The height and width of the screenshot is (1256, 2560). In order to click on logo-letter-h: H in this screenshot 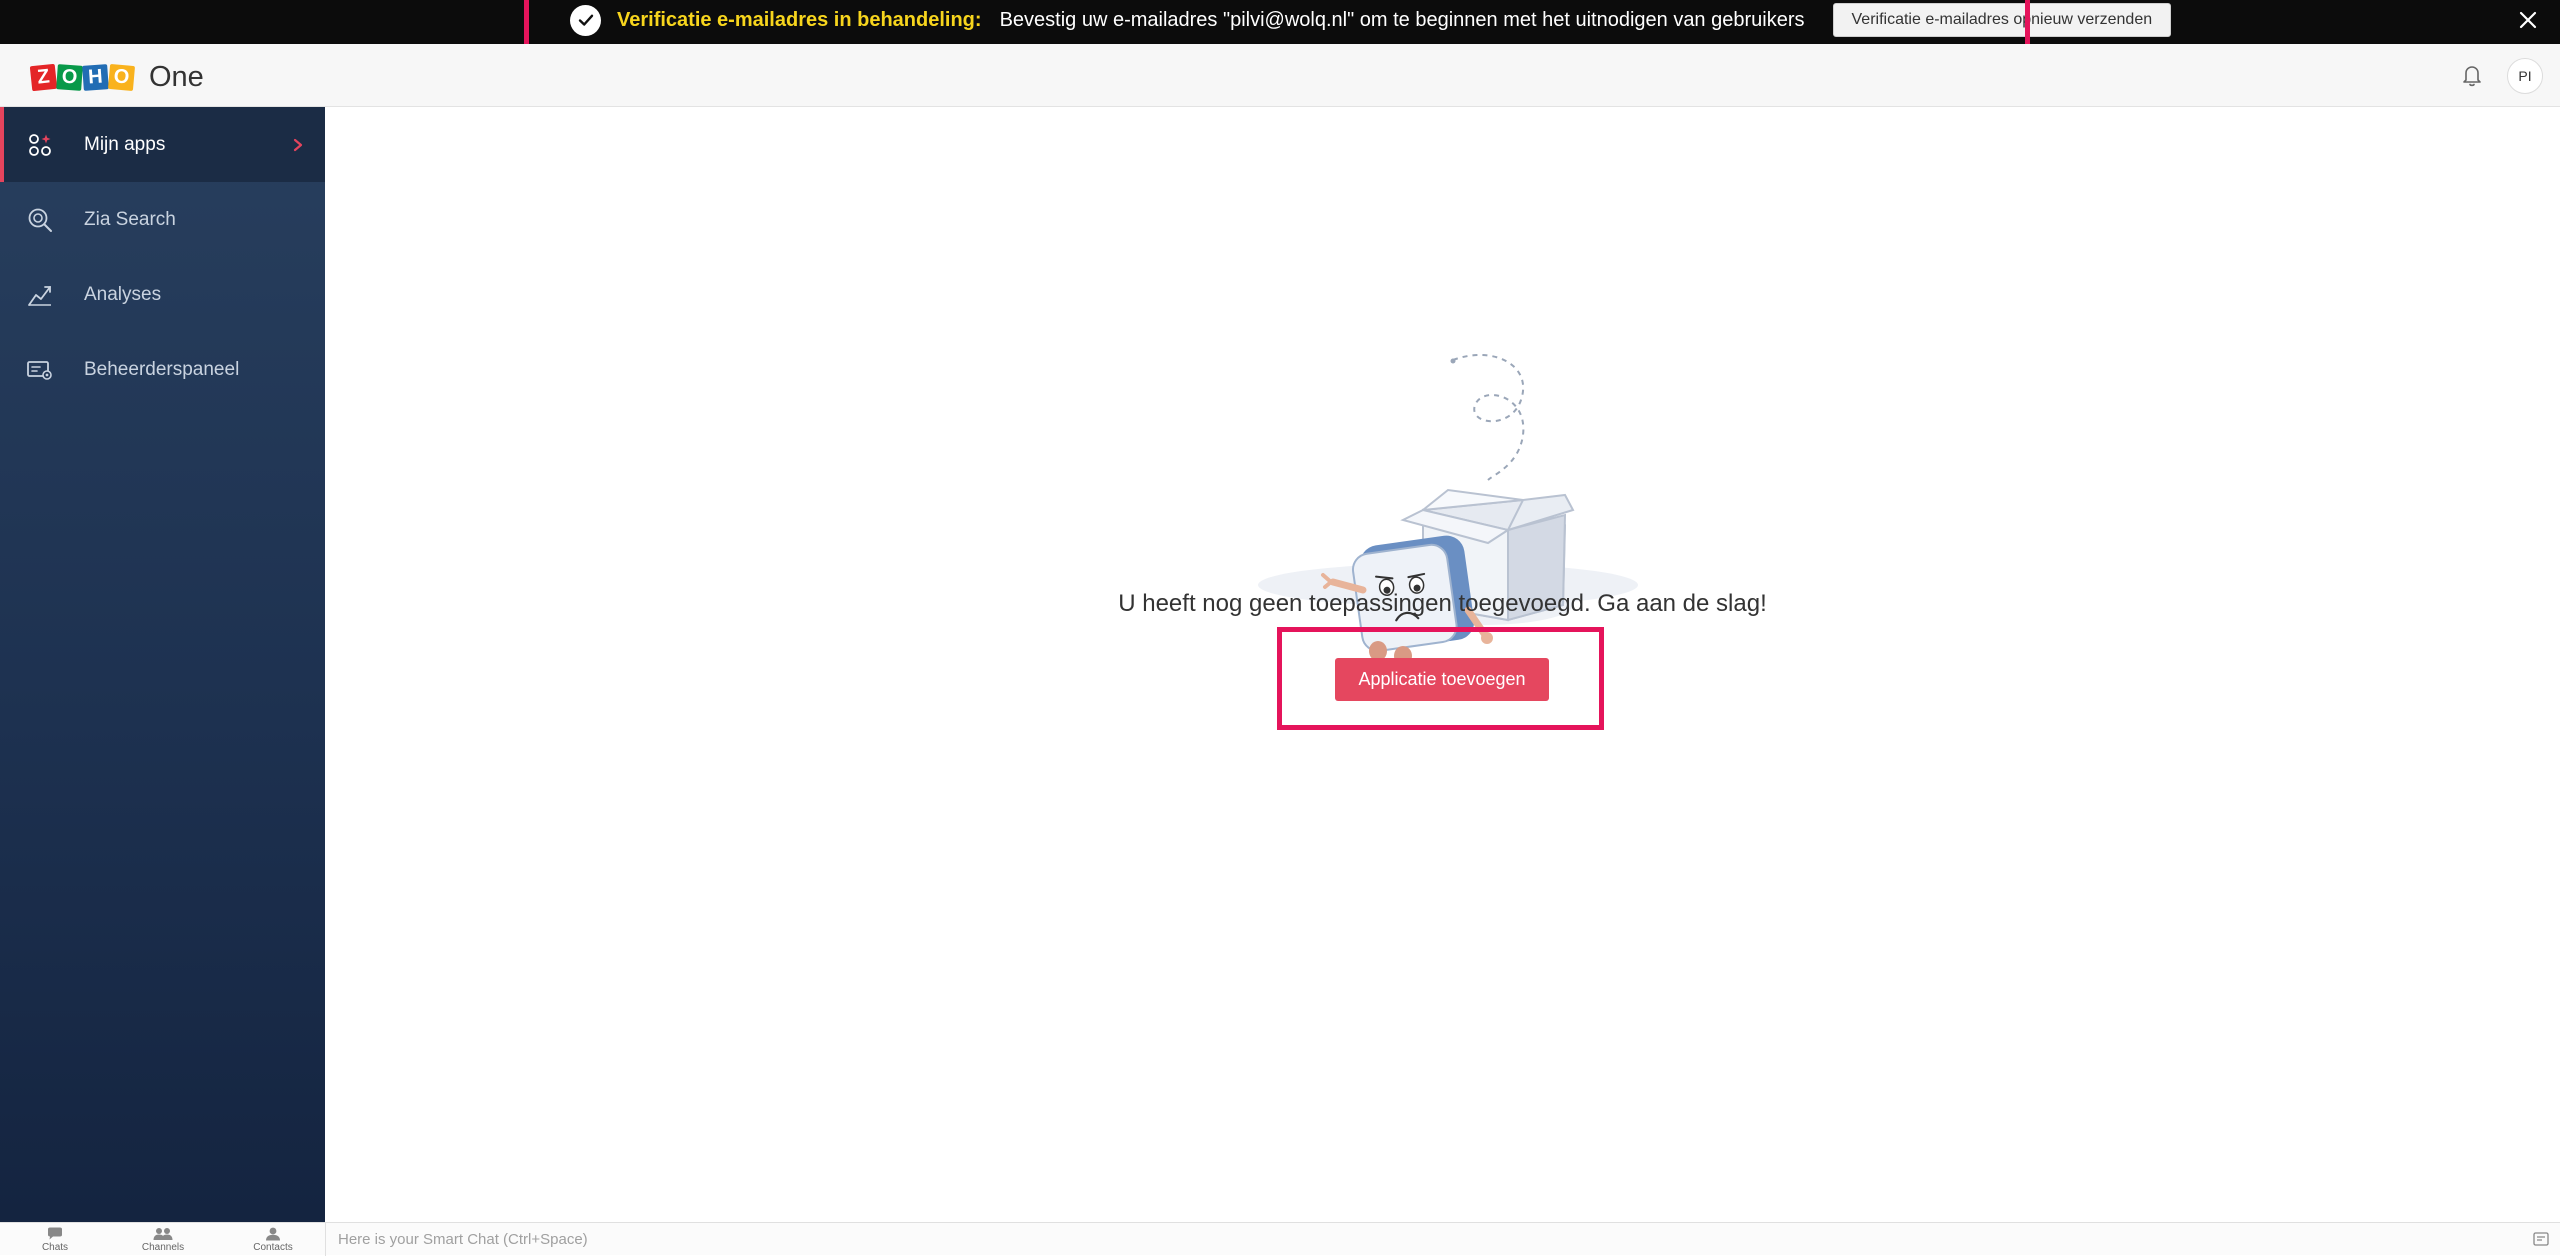, I will do `click(95, 77)`.